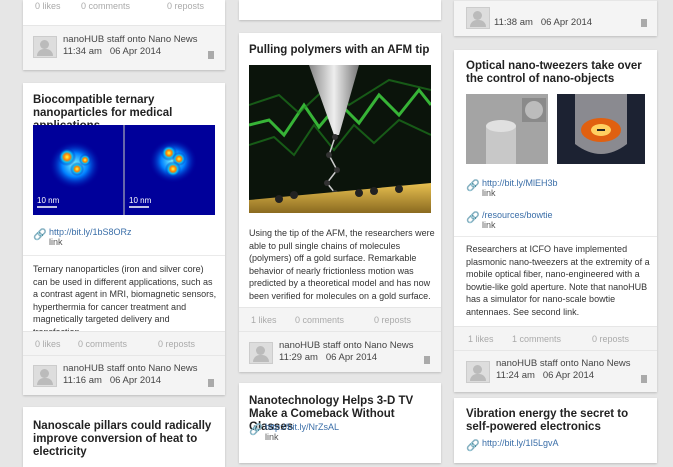 This screenshot has width=673, height=467. Describe the element at coordinates (520, 183) in the screenshot. I see `link-url: http://bit.ly/MlEH3b` at that location.